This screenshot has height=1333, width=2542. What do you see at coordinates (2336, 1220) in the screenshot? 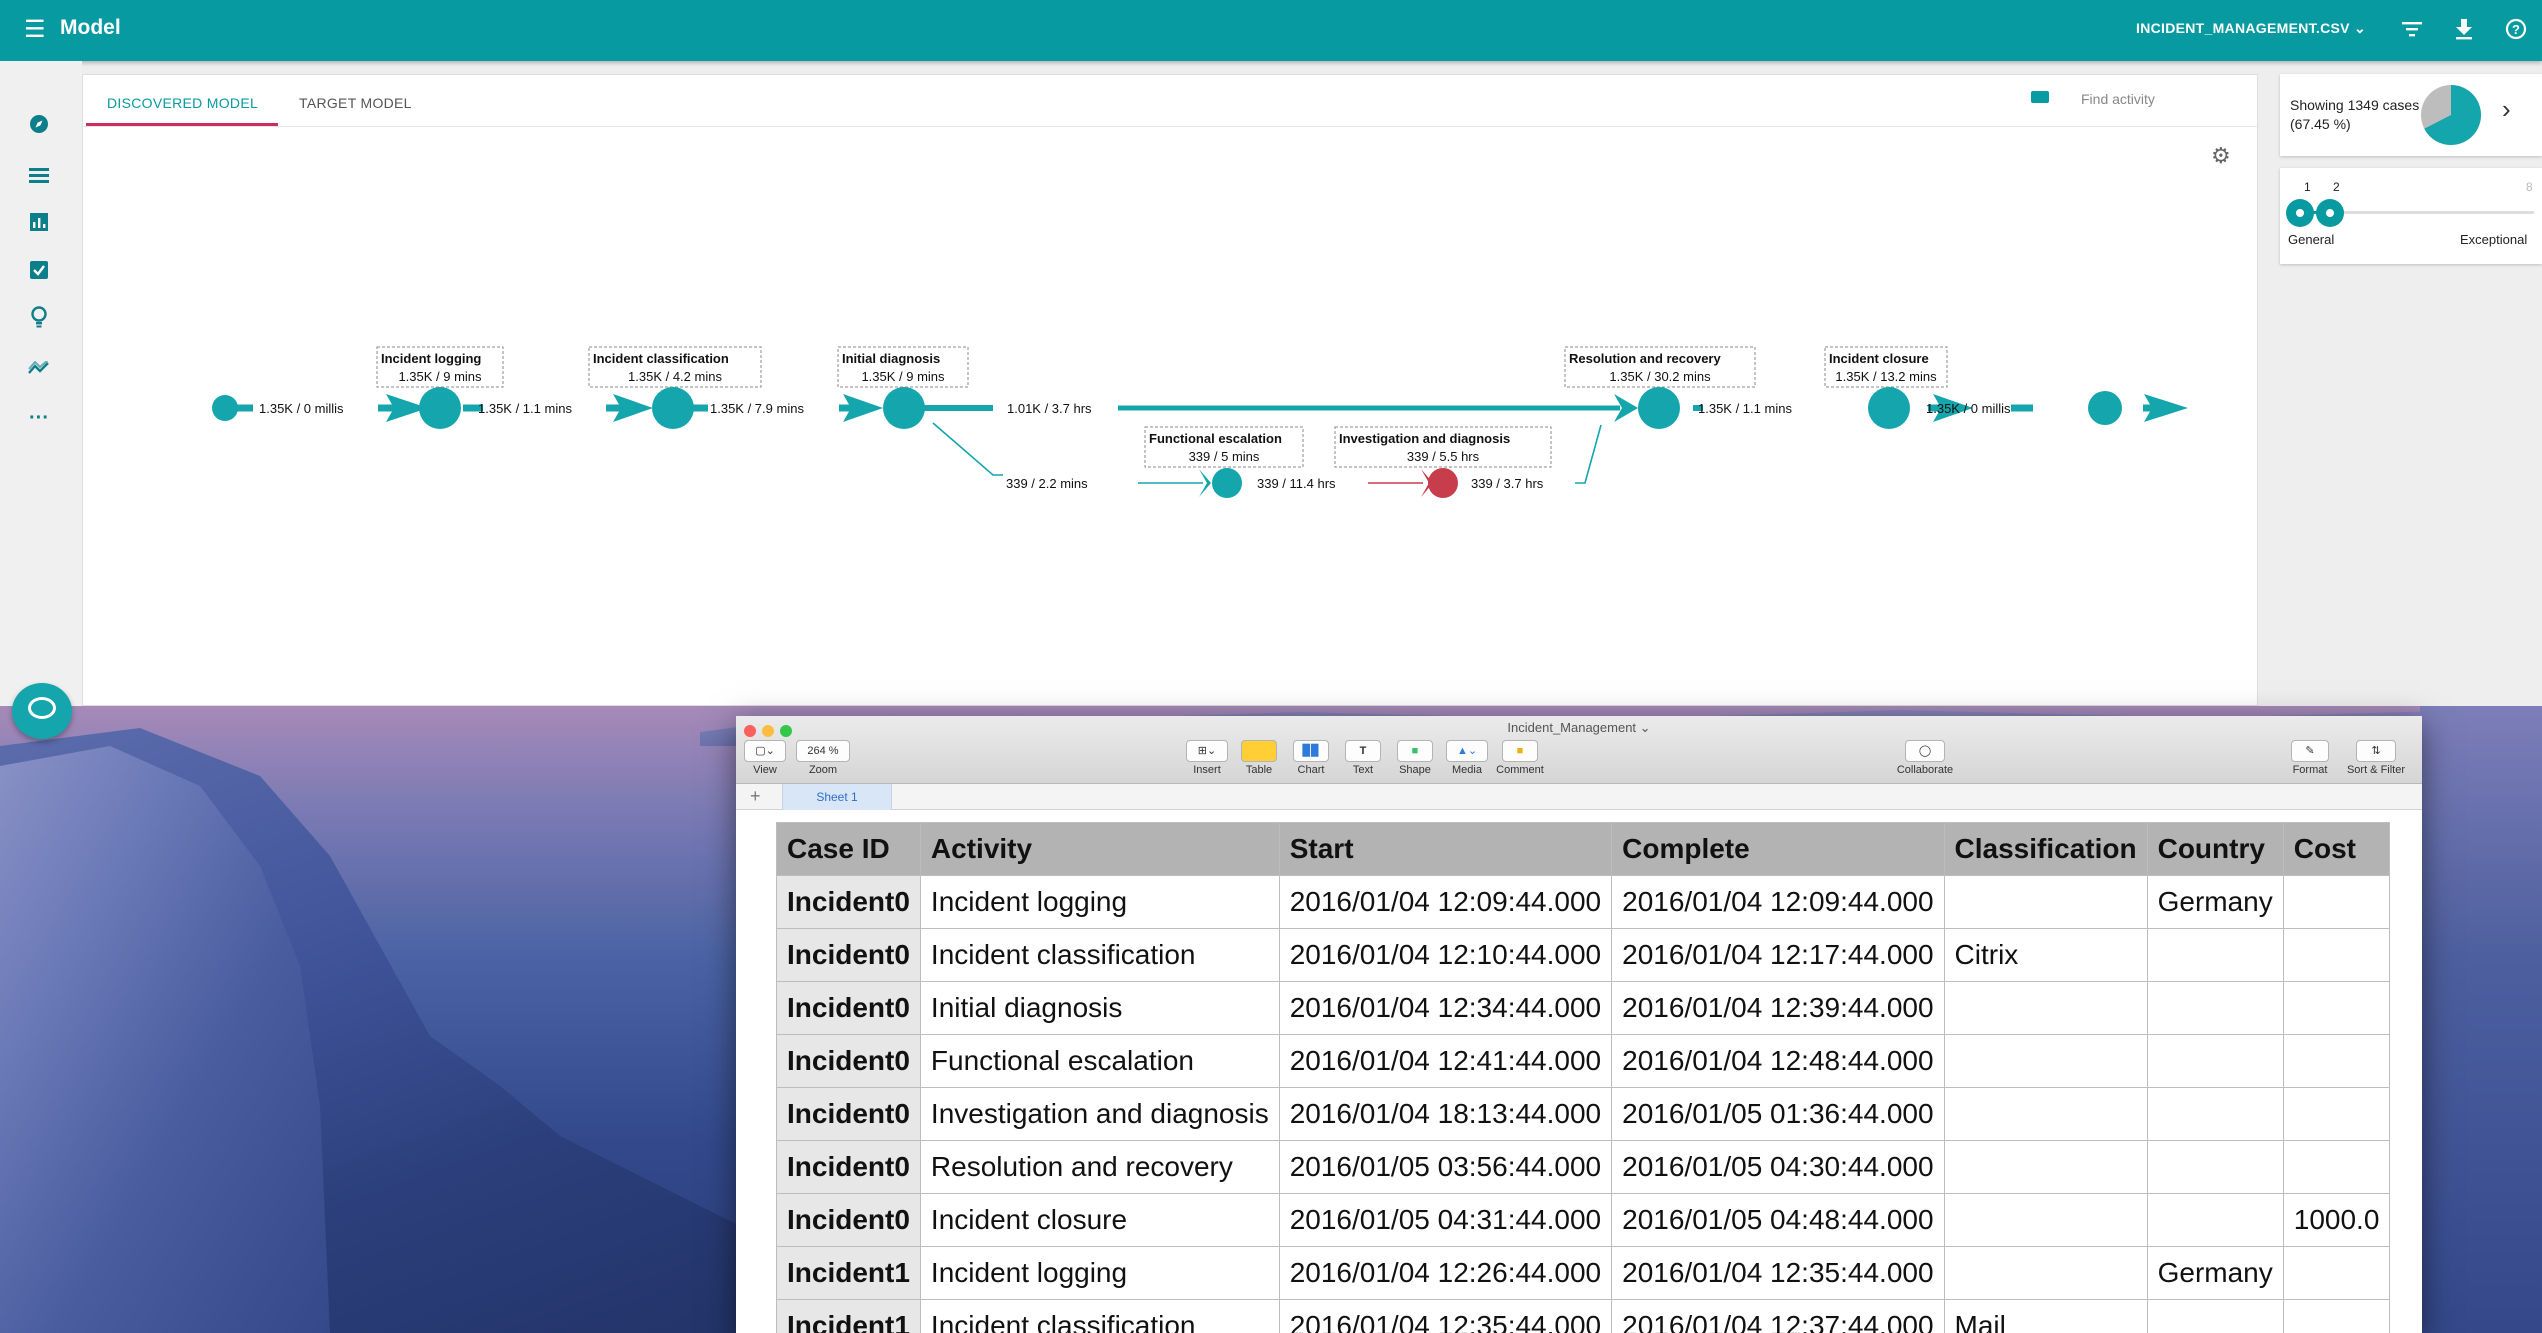
I see `table-cell: 1000.0` at bounding box center [2336, 1220].